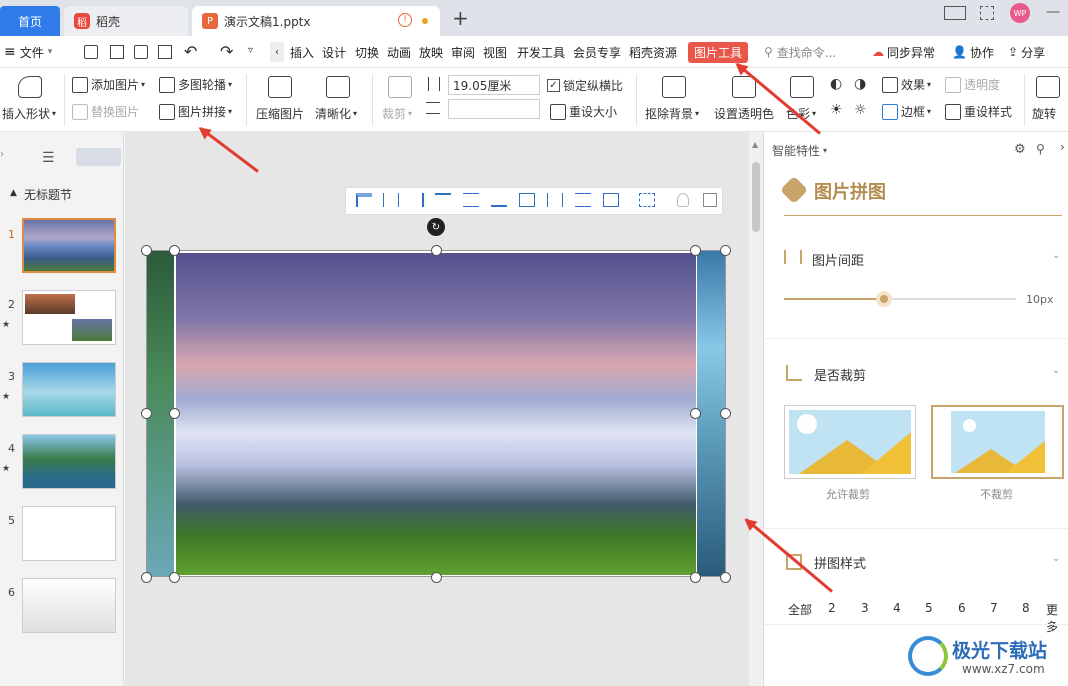 This screenshot has width=1068, height=686. What do you see at coordinates (903, 52) in the screenshot?
I see `sync-status: ☁ 同步异常` at bounding box center [903, 52].